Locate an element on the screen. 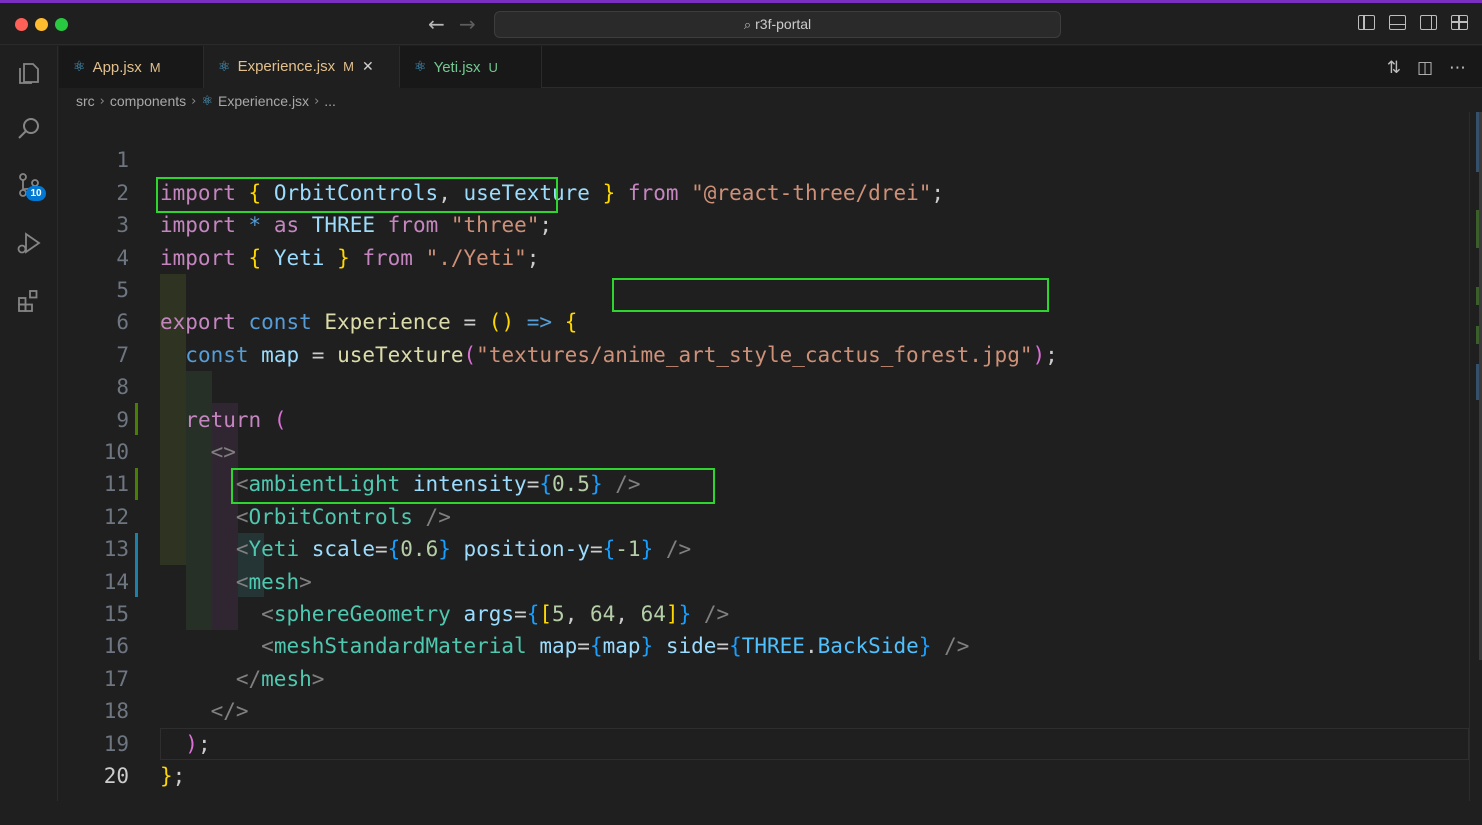 The width and height of the screenshot is (1482, 825). code-line: 8 return ( is located at coordinates (764, 385).